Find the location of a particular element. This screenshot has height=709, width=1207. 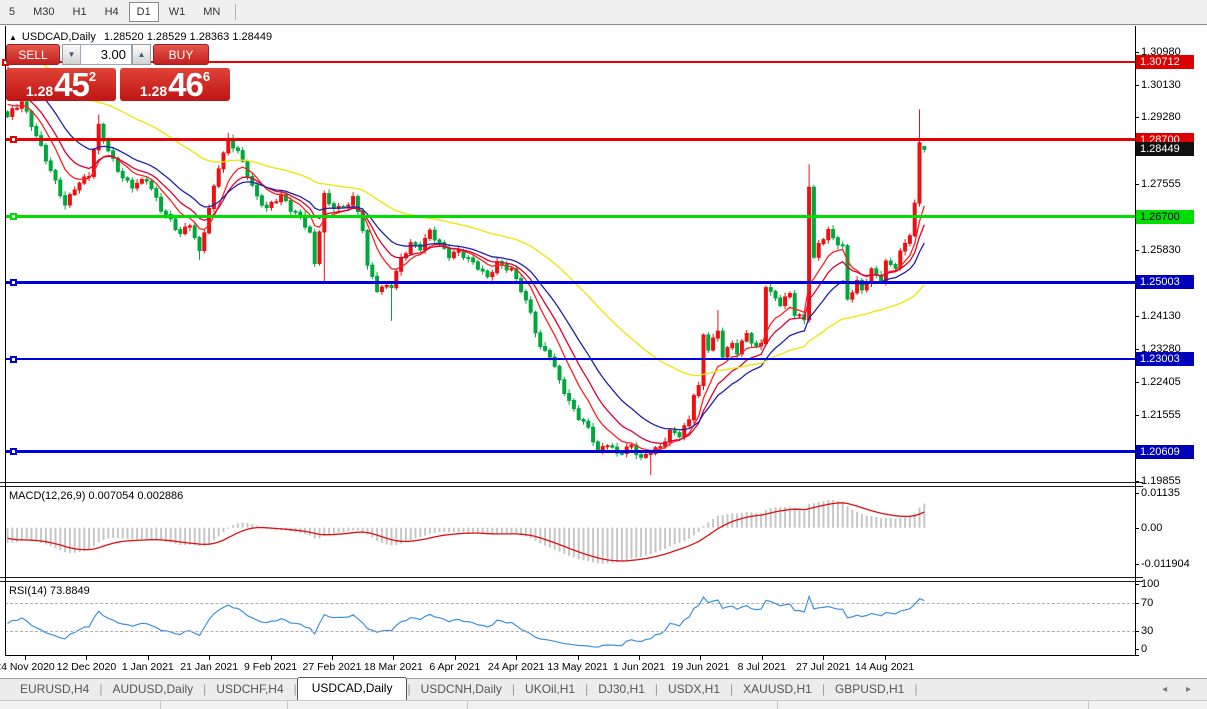

rsi-pane-canvas is located at coordinates (570, 618).